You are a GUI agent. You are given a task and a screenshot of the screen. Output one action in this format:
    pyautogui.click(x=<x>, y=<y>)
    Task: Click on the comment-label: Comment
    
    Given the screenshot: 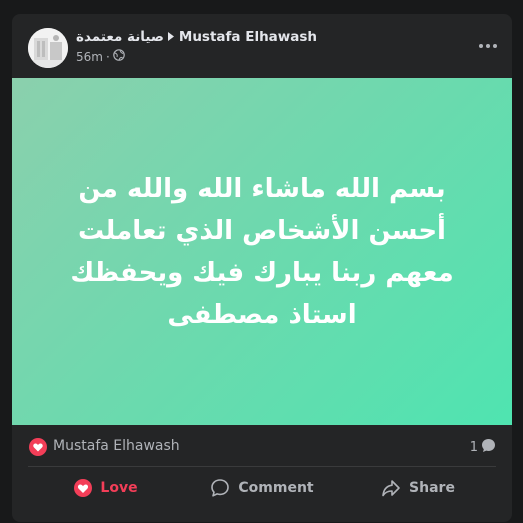 What is the action you would take?
    pyautogui.click(x=276, y=488)
    